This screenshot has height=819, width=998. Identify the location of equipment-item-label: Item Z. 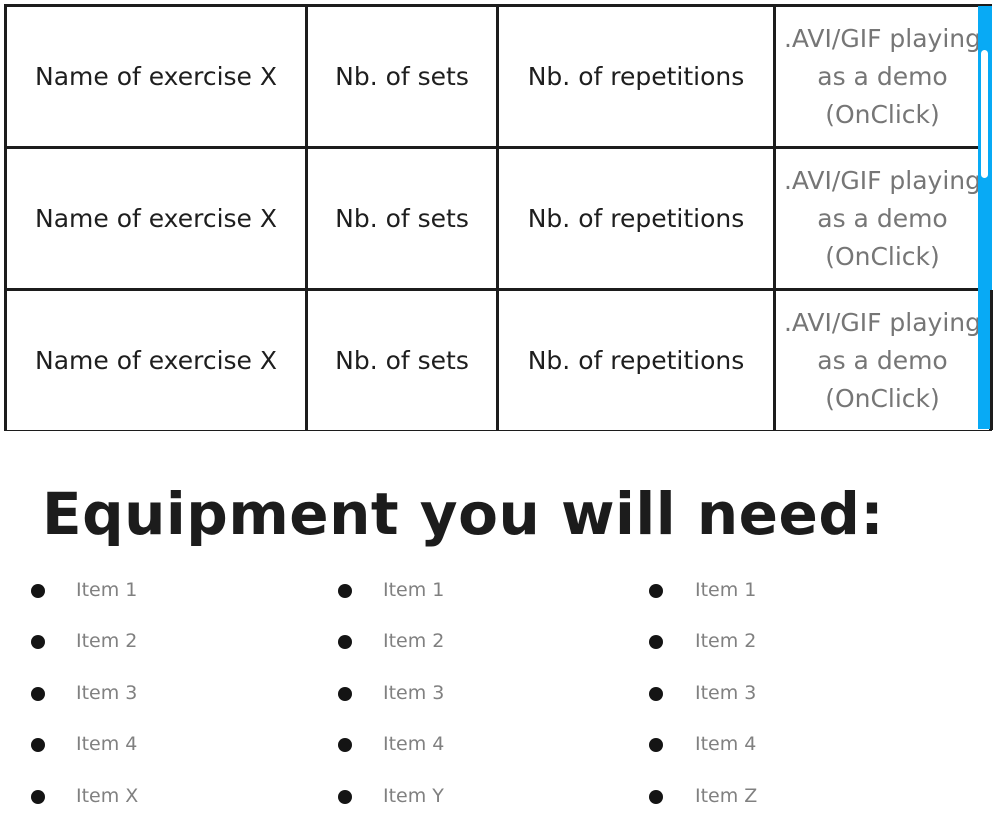
(726, 795).